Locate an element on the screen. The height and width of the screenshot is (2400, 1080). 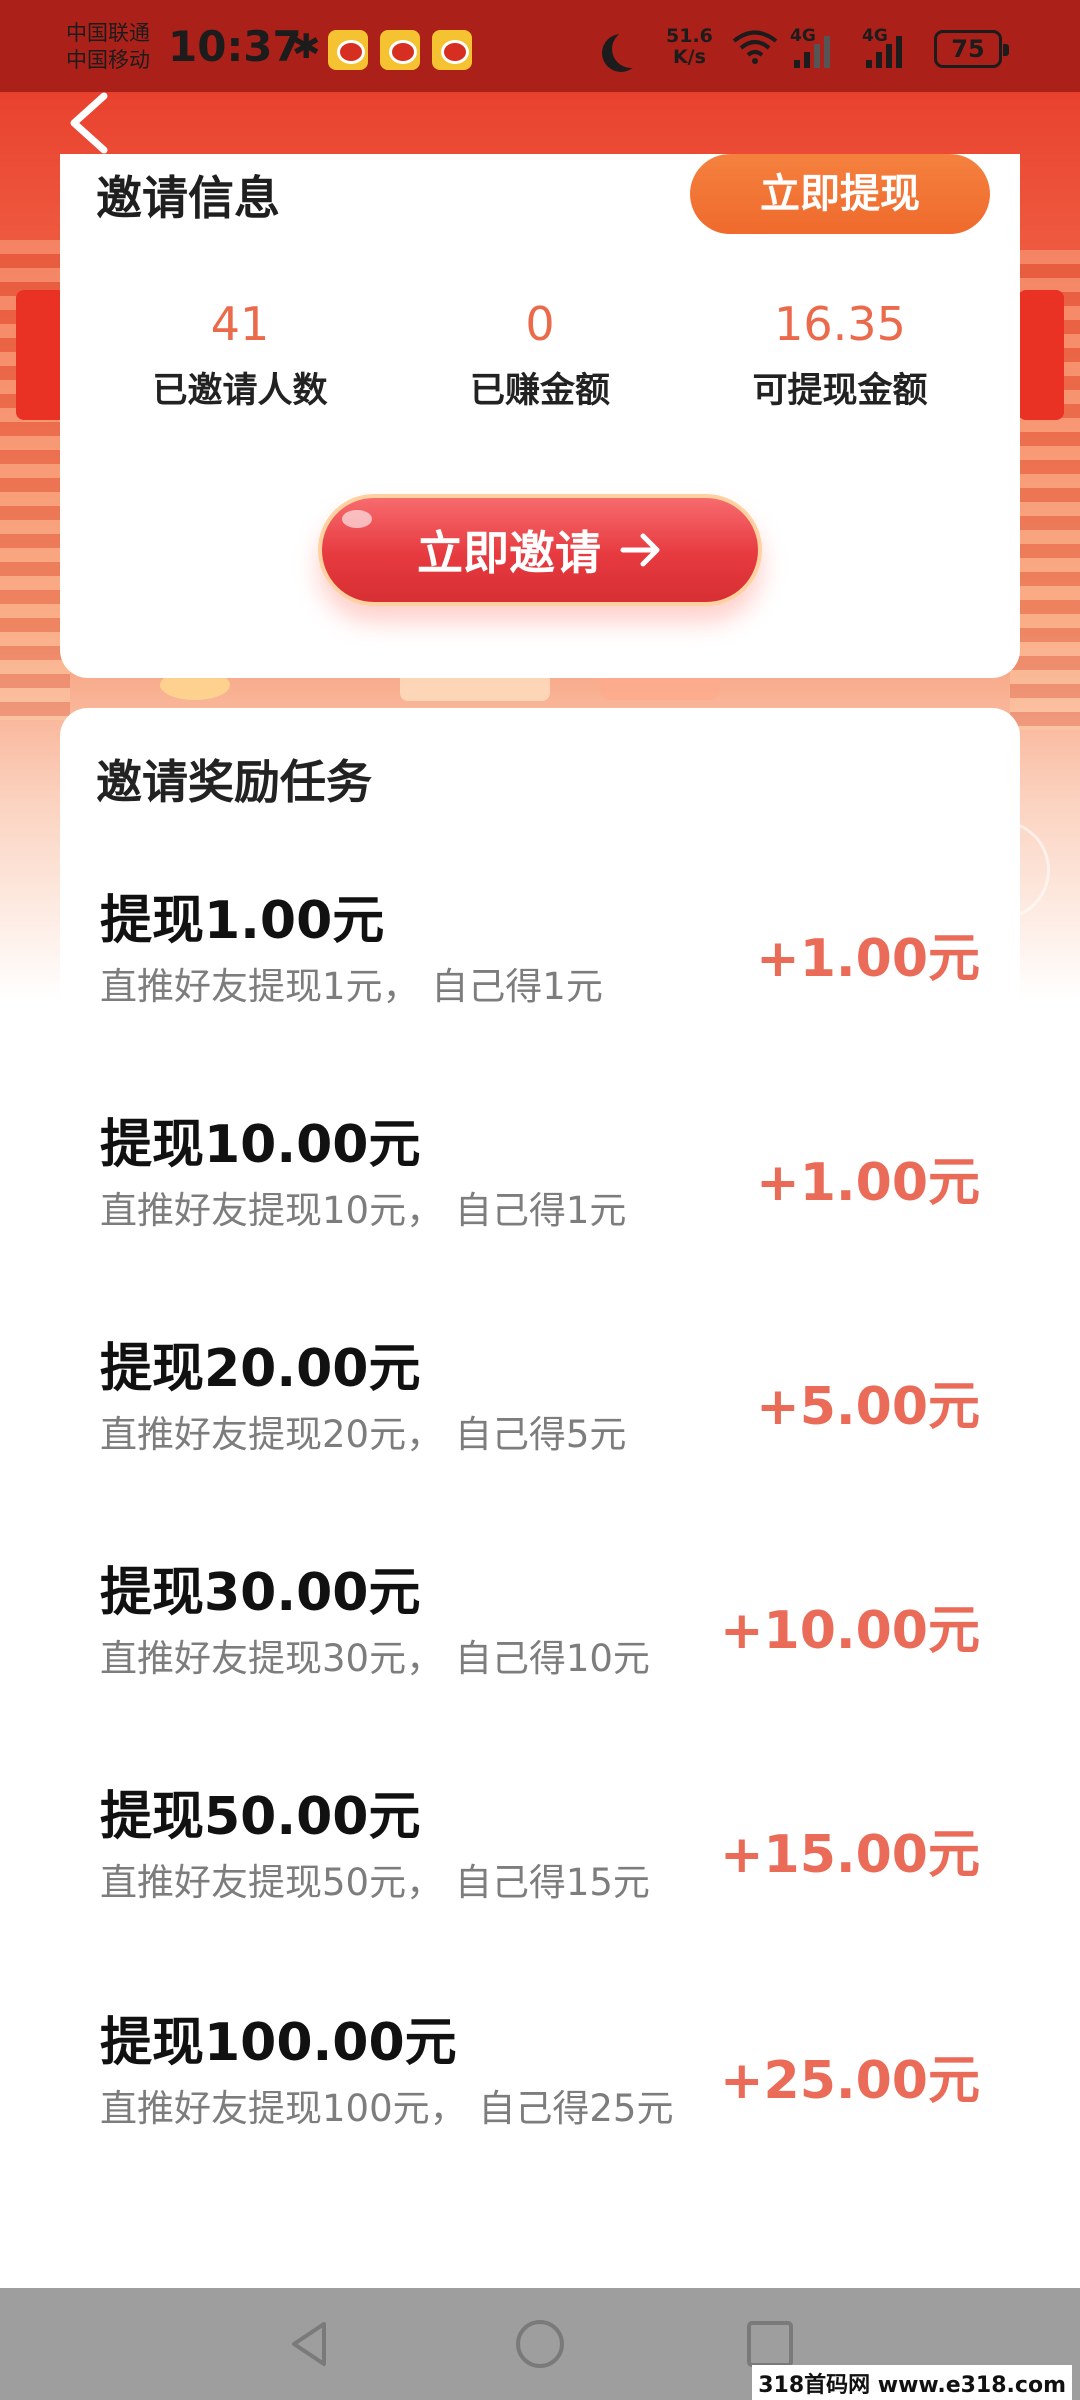
stat-withdrawable-amount: 16.35 可提现金额 is located at coordinates (840, 353).